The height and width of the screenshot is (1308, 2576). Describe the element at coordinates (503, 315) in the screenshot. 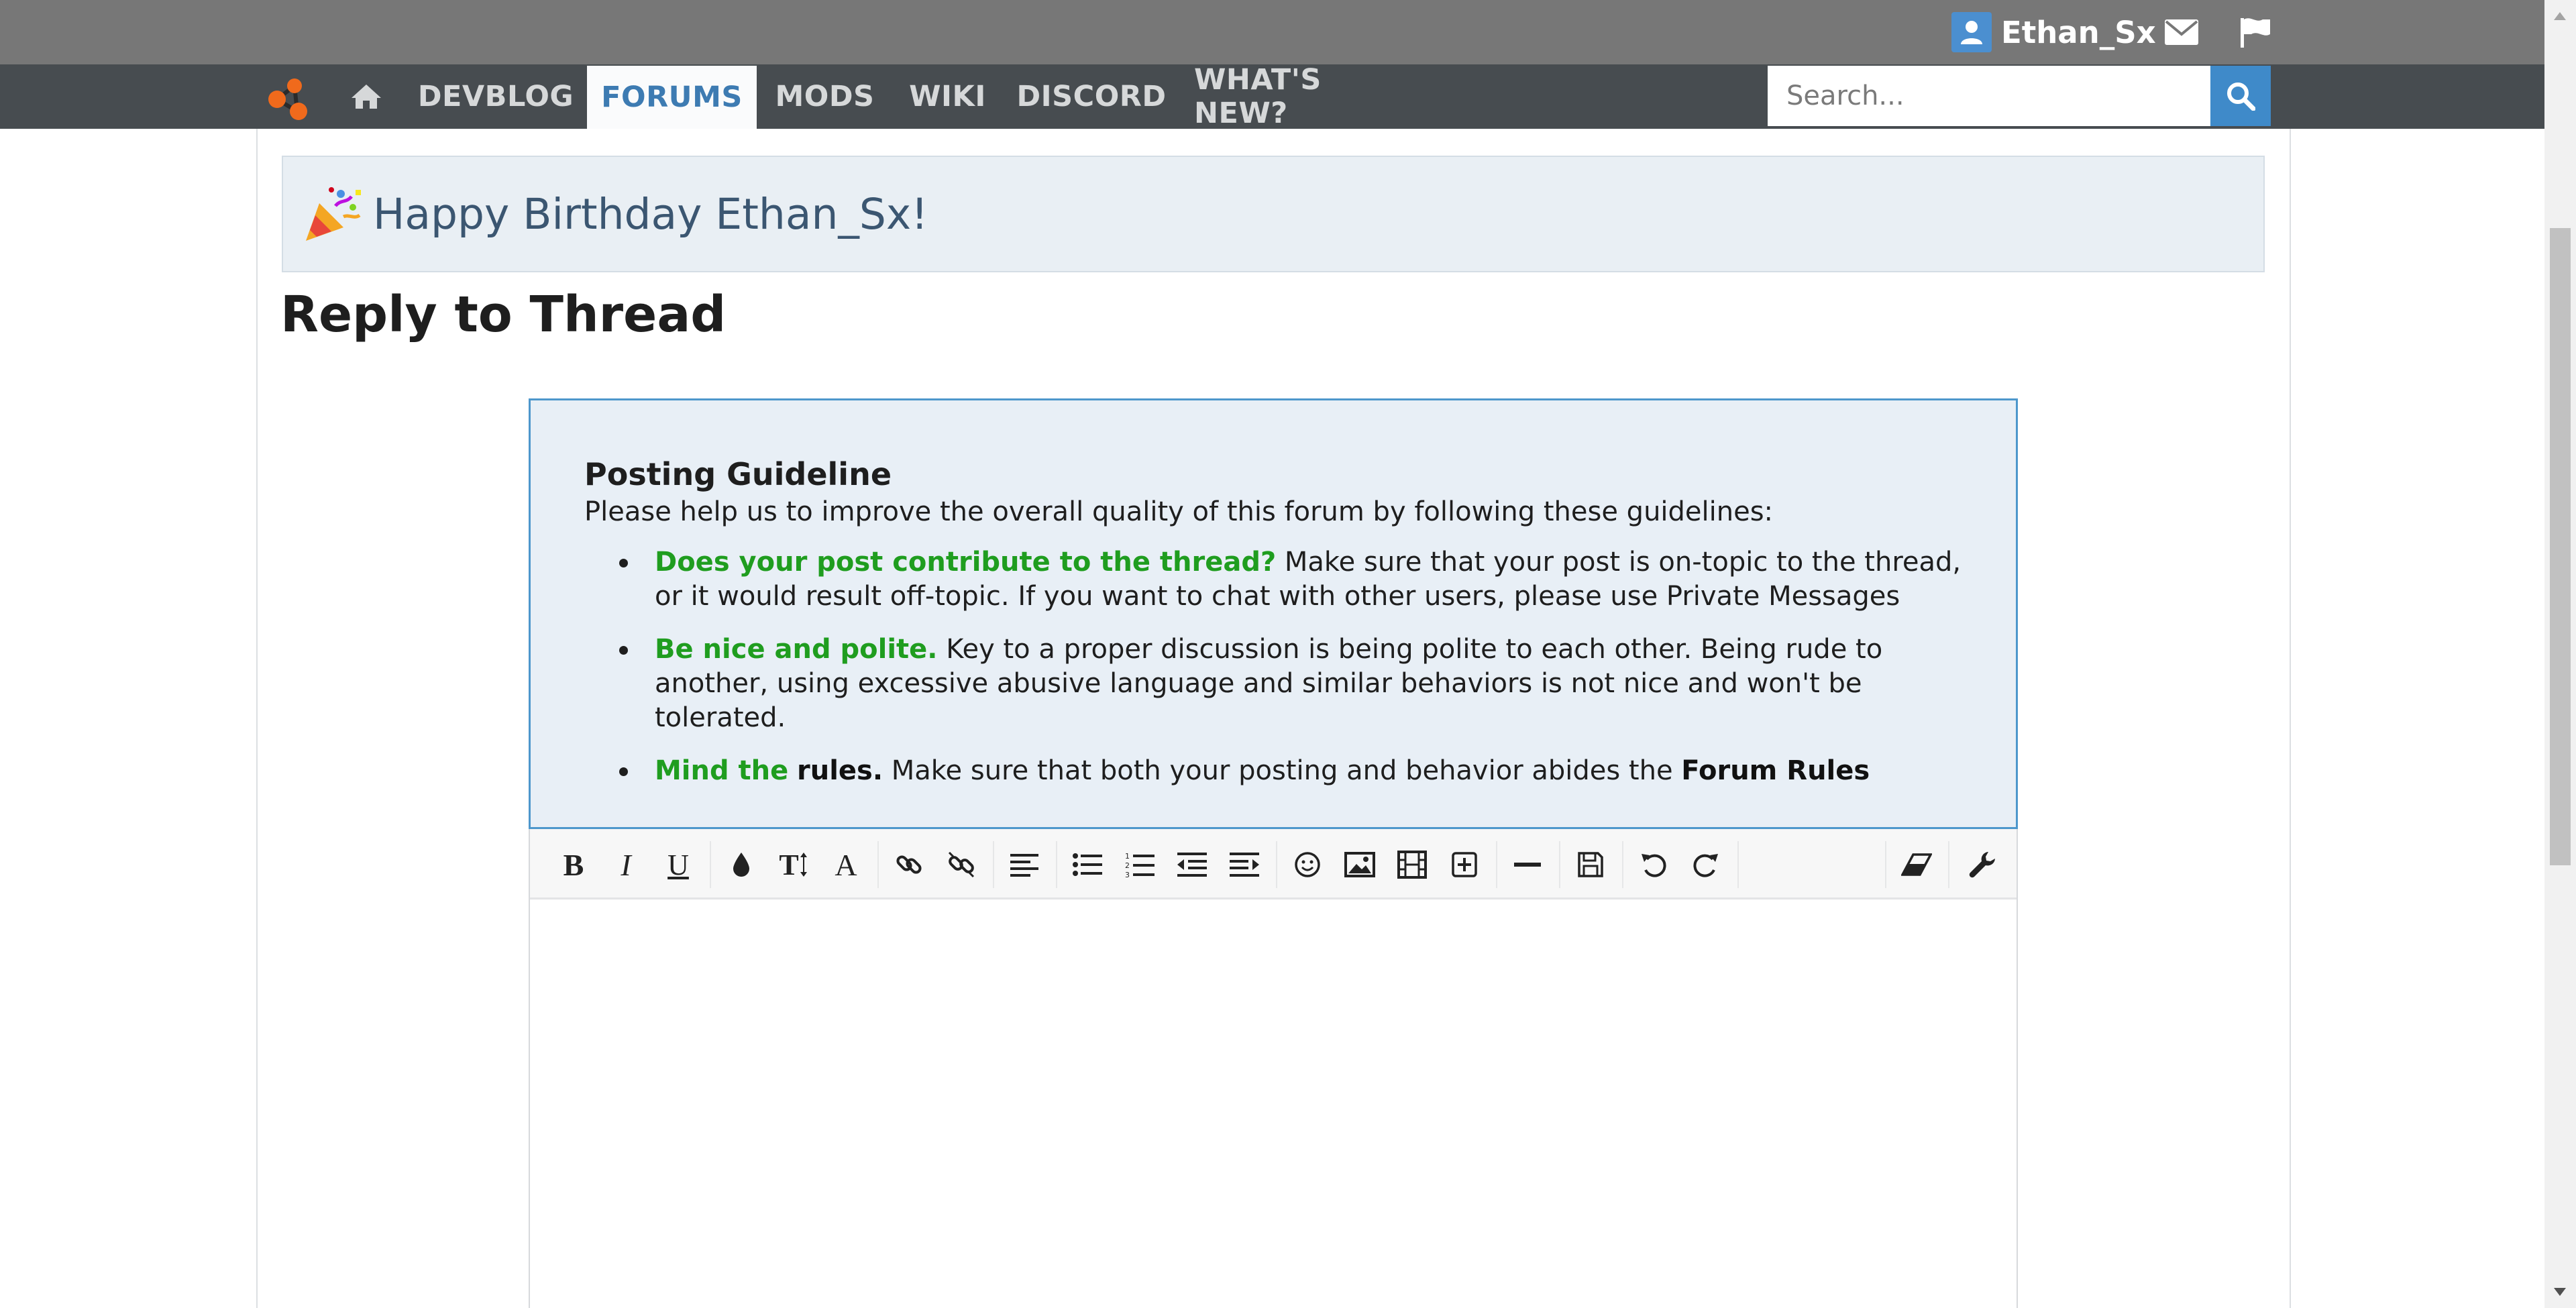

I see `page-title: Reply to Thread` at that location.